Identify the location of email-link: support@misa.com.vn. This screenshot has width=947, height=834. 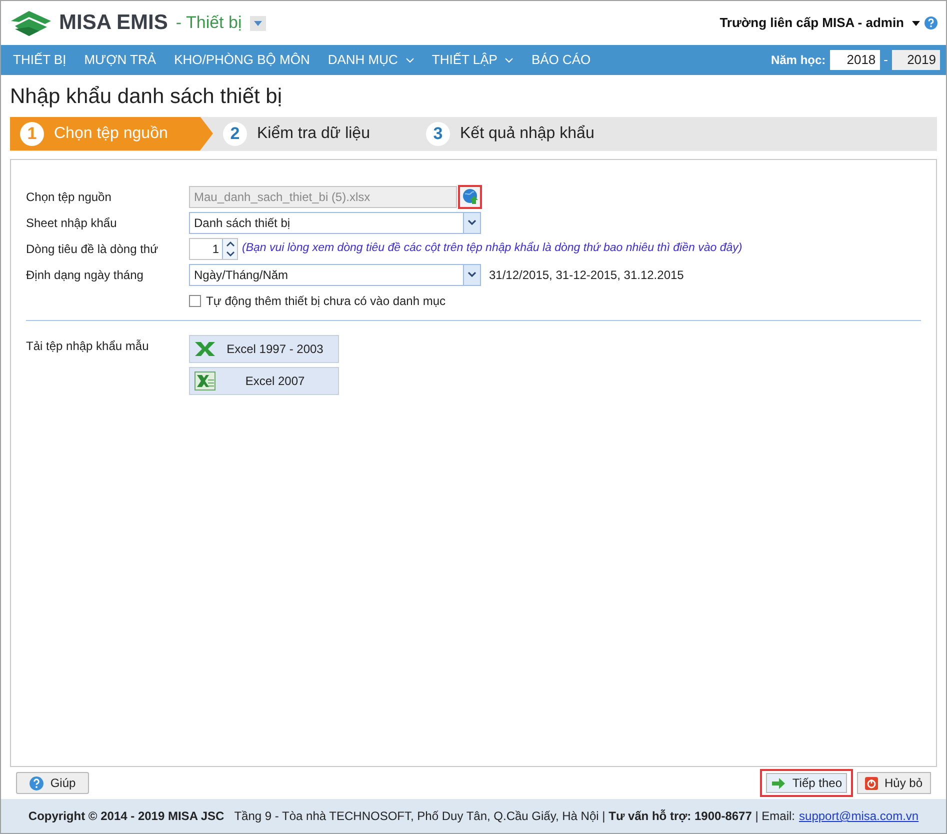
(859, 816).